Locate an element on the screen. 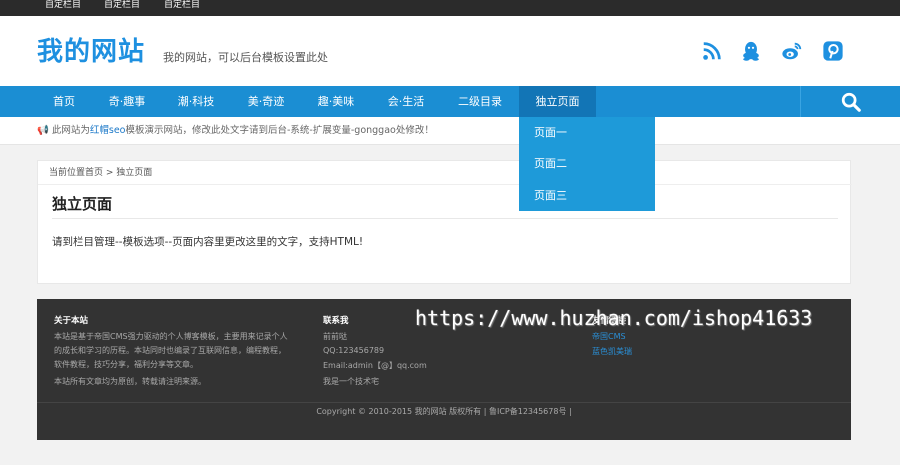 This screenshot has width=900, height=465. search-button is located at coordinates (850, 101).